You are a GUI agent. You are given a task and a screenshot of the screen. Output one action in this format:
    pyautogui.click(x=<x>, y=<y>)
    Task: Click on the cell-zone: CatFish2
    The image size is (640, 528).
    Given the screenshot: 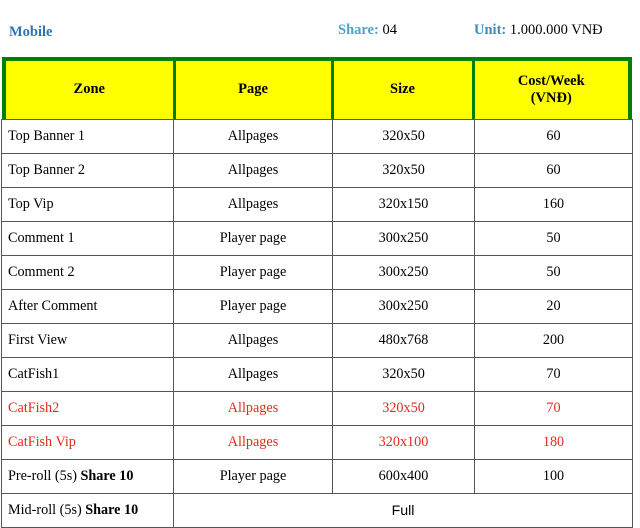 What is the action you would take?
    pyautogui.click(x=87, y=408)
    